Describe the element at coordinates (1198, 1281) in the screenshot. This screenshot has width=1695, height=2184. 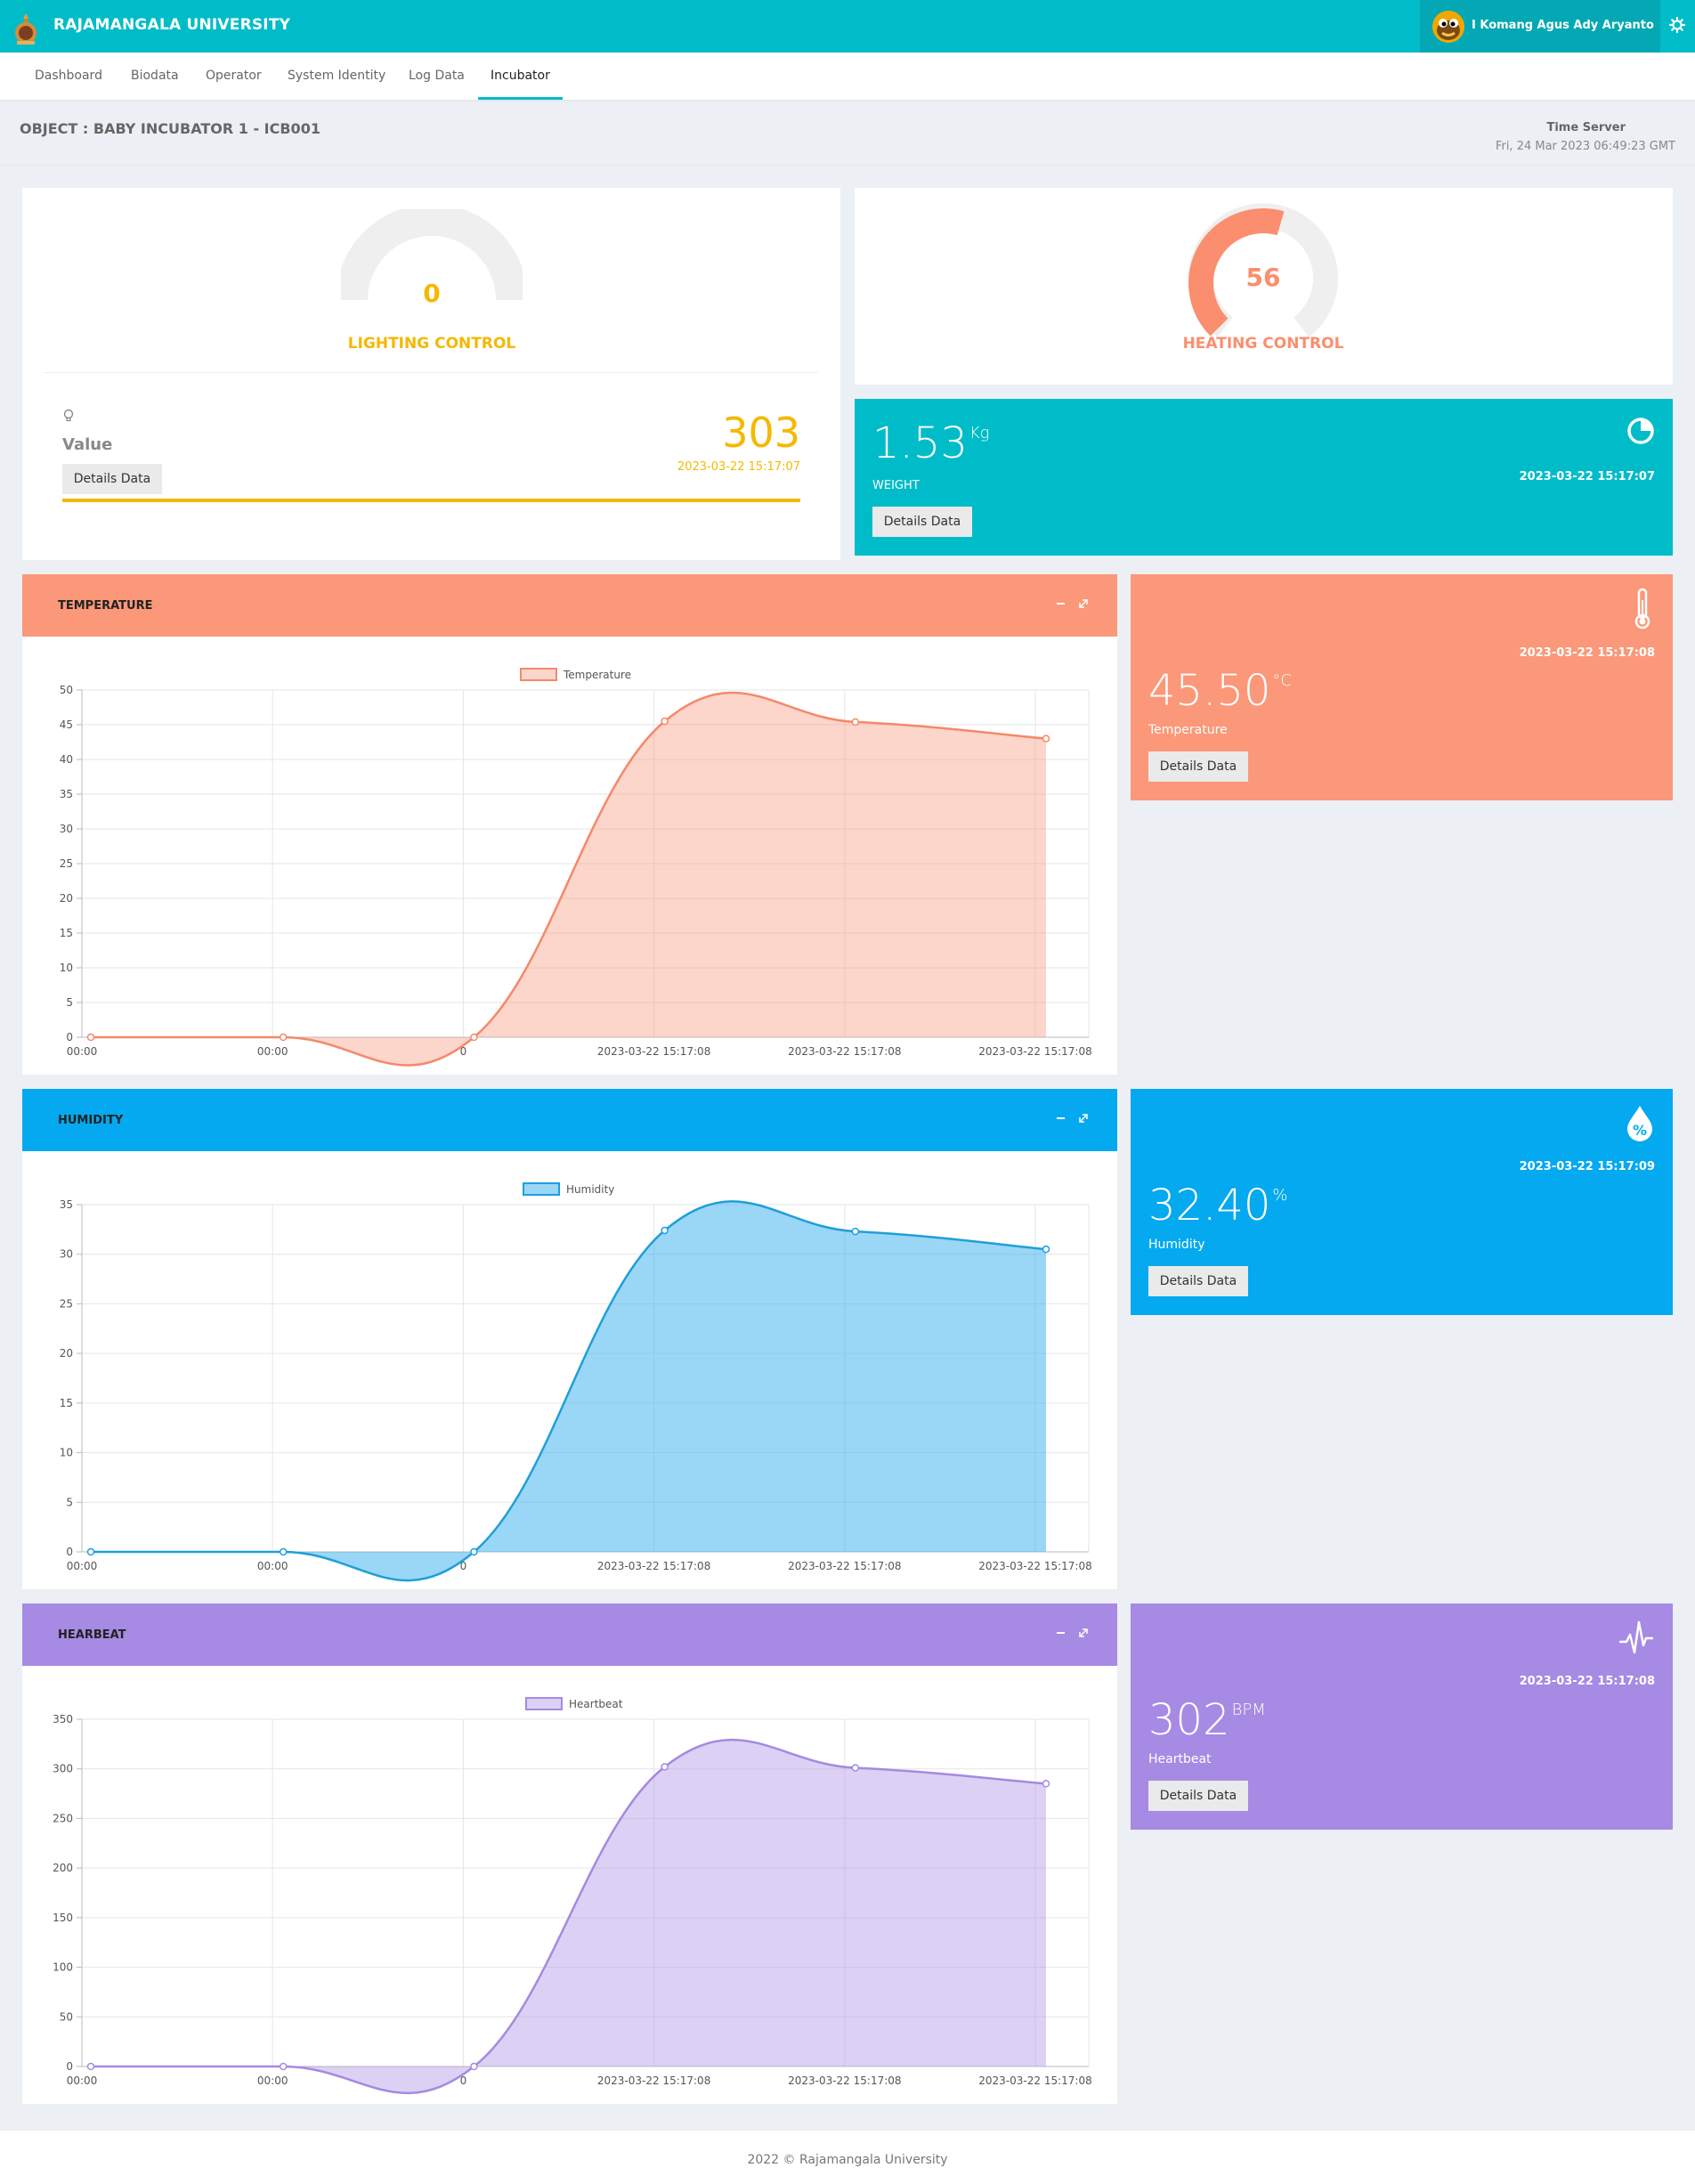
I see `humidity-details-button: Details Data` at that location.